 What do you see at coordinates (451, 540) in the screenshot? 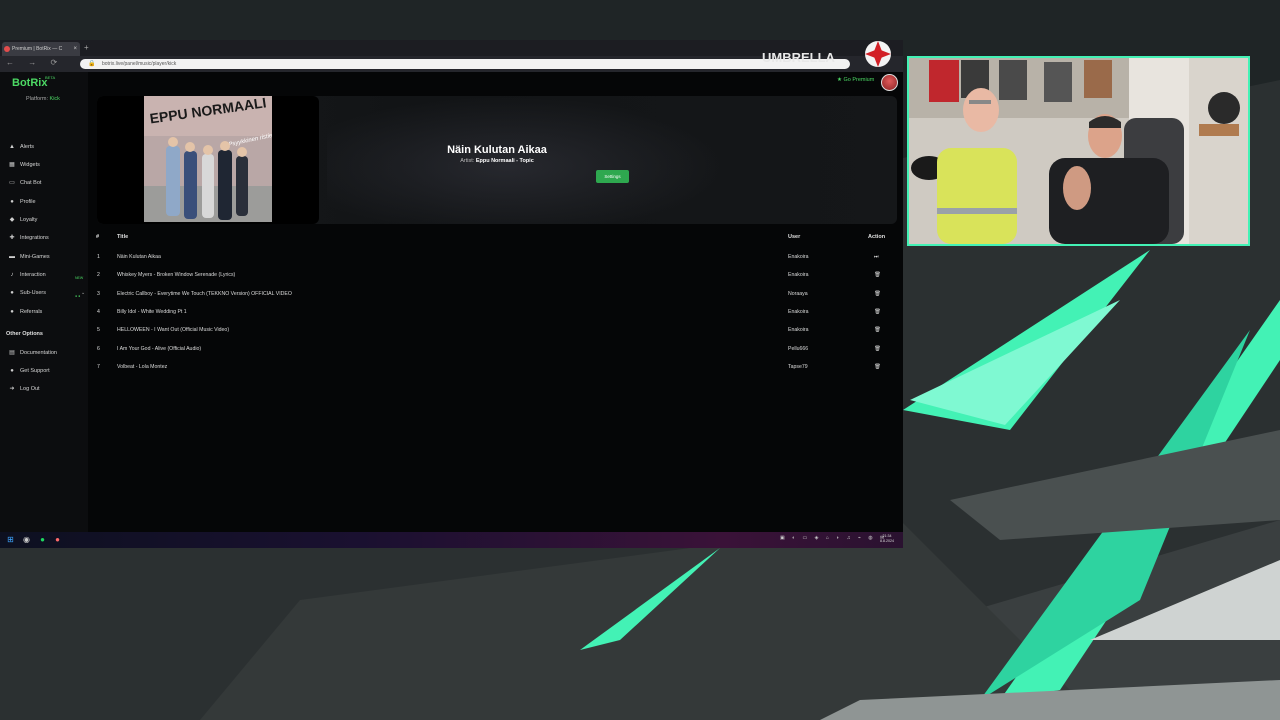
I see `windows-taskbar: ⊞ ◉ ● ● ▣ ◐ ▭ ◈ ⌂ ◗ ♫ ⌁ ◍ ✉ 21:34 8.8.2024` at bounding box center [451, 540].